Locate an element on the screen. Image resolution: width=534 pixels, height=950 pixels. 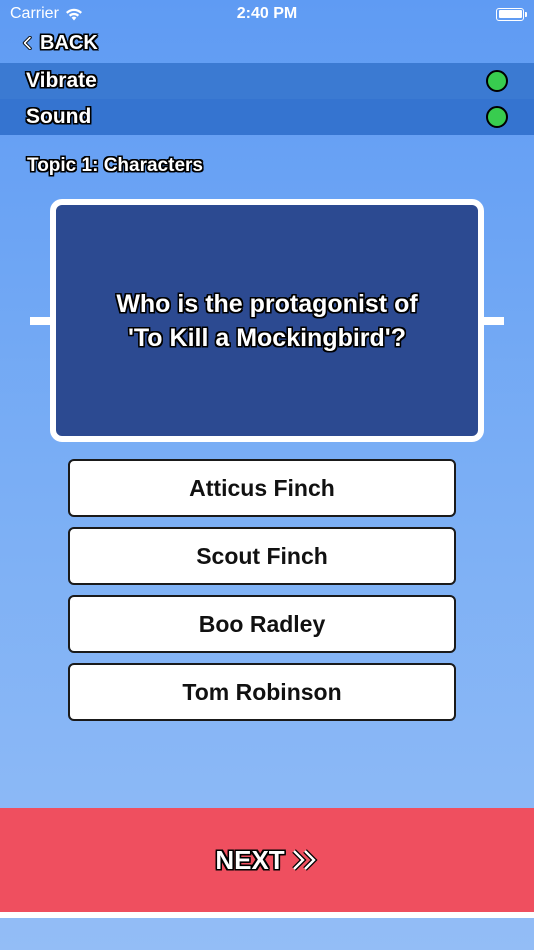
question-line-2: 'To Kill a Mockingbird'? is located at coordinates (267, 337).